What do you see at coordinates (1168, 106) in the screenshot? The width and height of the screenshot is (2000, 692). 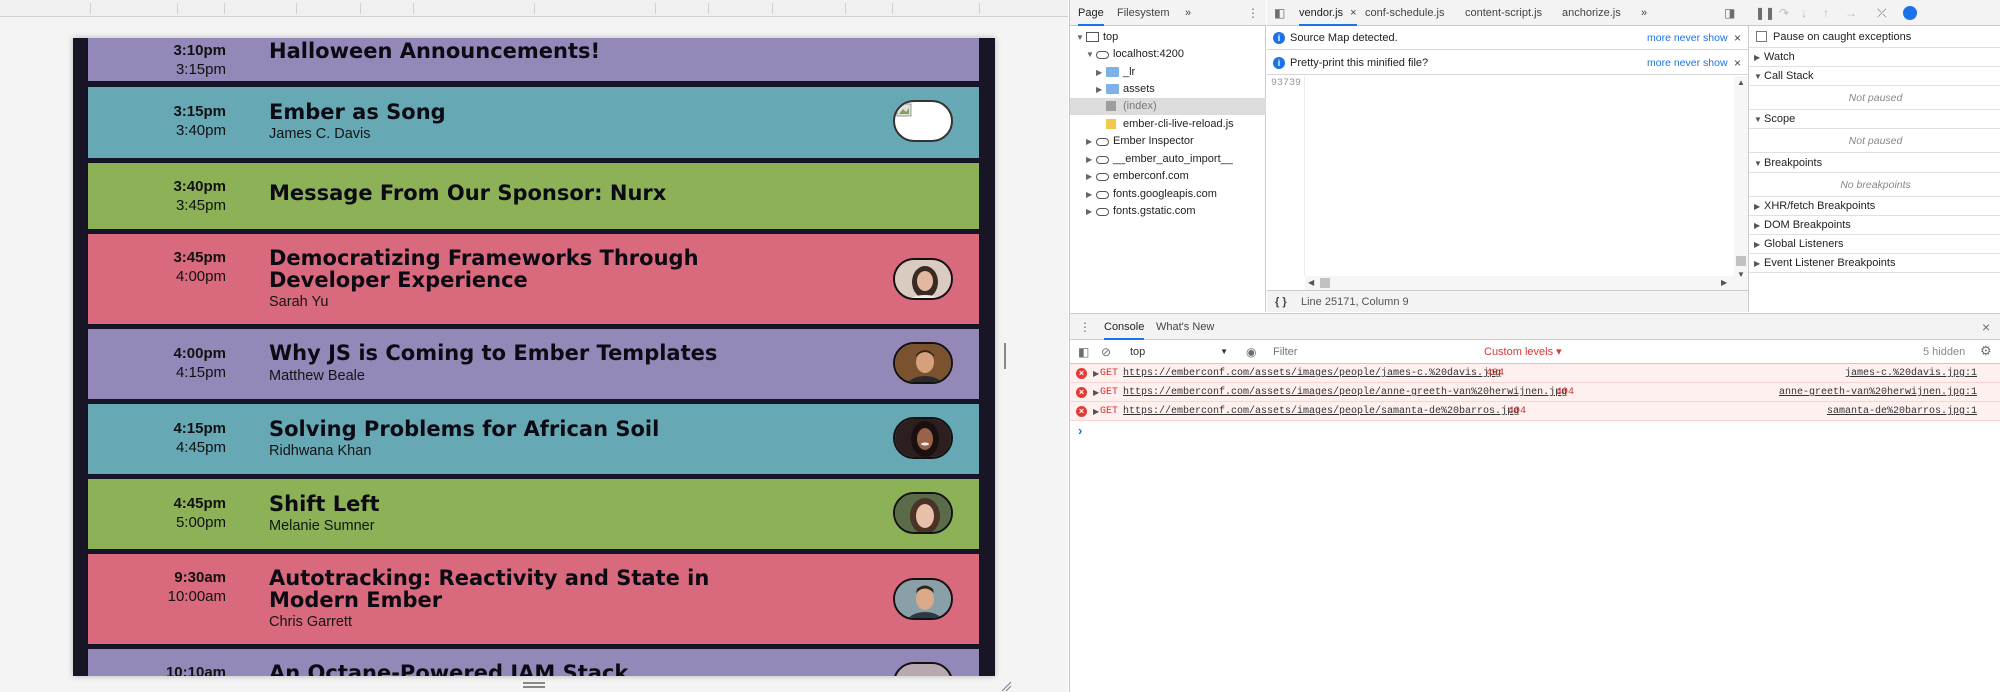 I see `tree-item-index: (index)` at bounding box center [1168, 106].